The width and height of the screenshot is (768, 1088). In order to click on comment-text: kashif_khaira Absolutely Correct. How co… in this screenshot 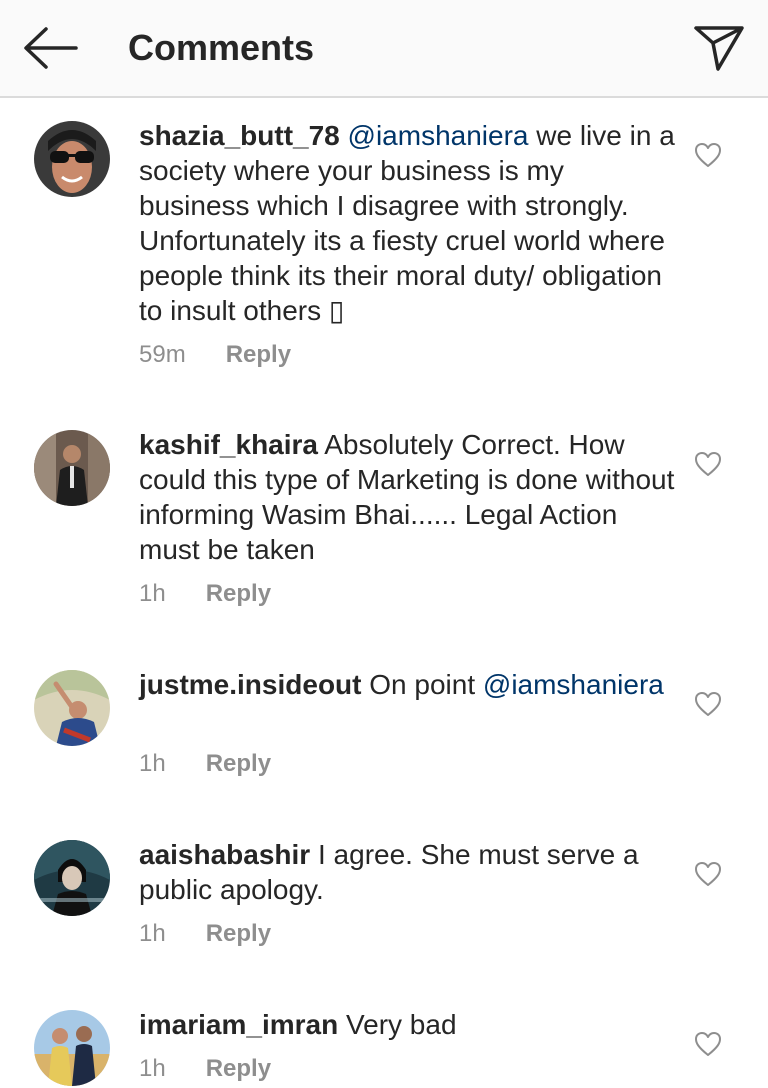, I will do `click(409, 497)`.